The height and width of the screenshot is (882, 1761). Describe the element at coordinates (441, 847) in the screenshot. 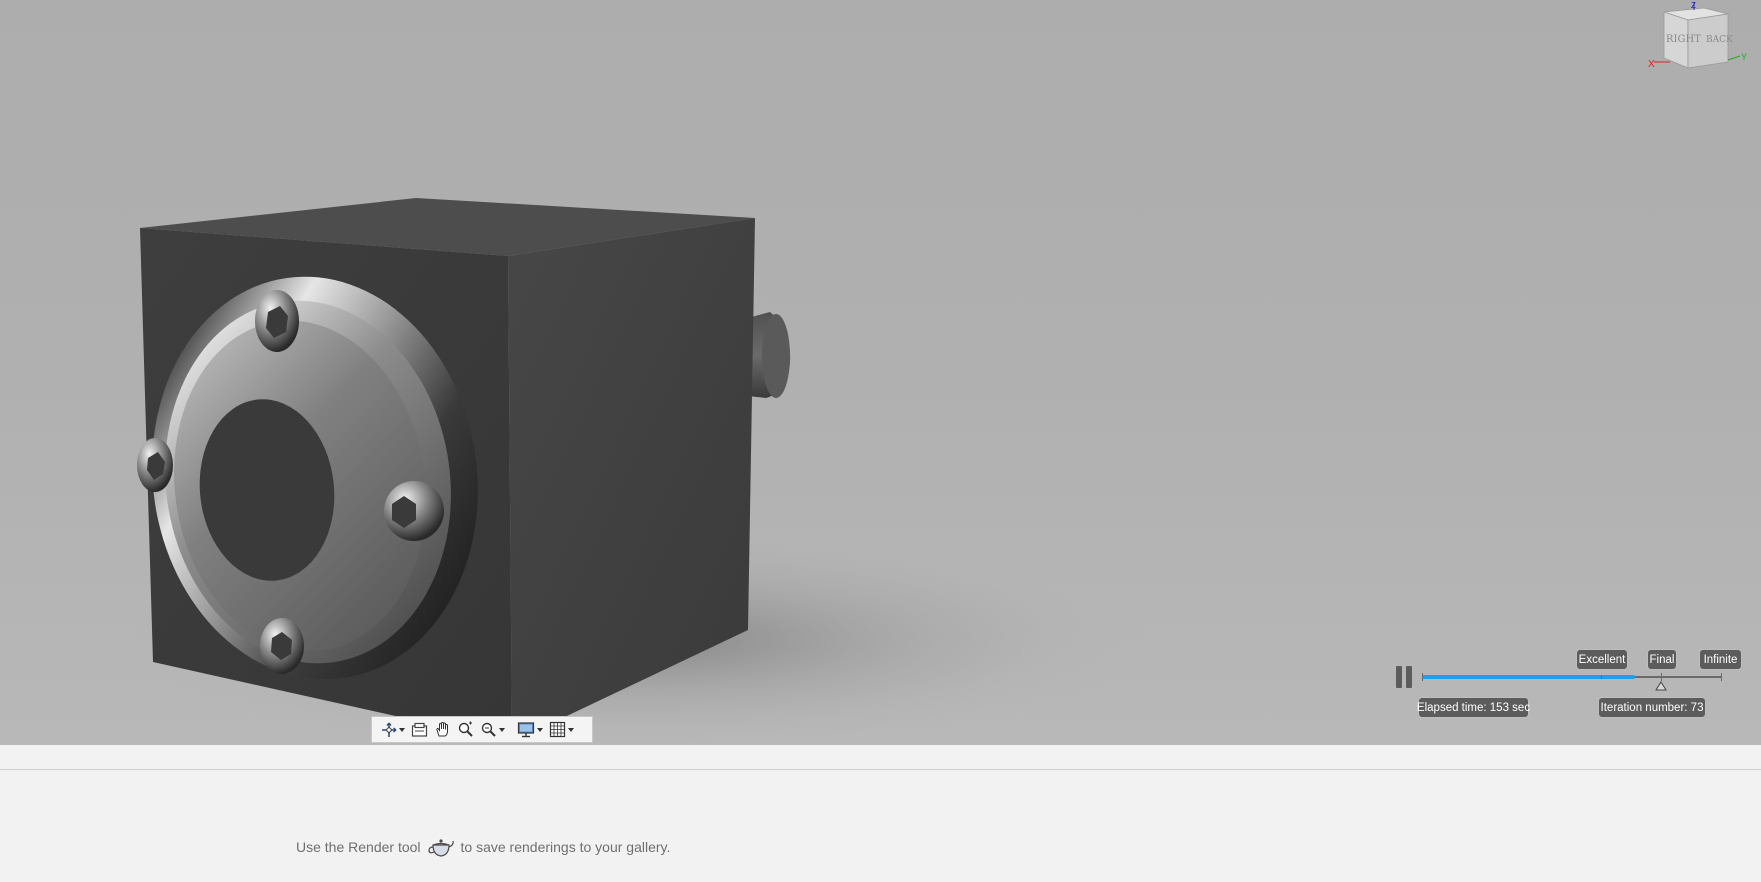

I see `teapot-icon` at that location.